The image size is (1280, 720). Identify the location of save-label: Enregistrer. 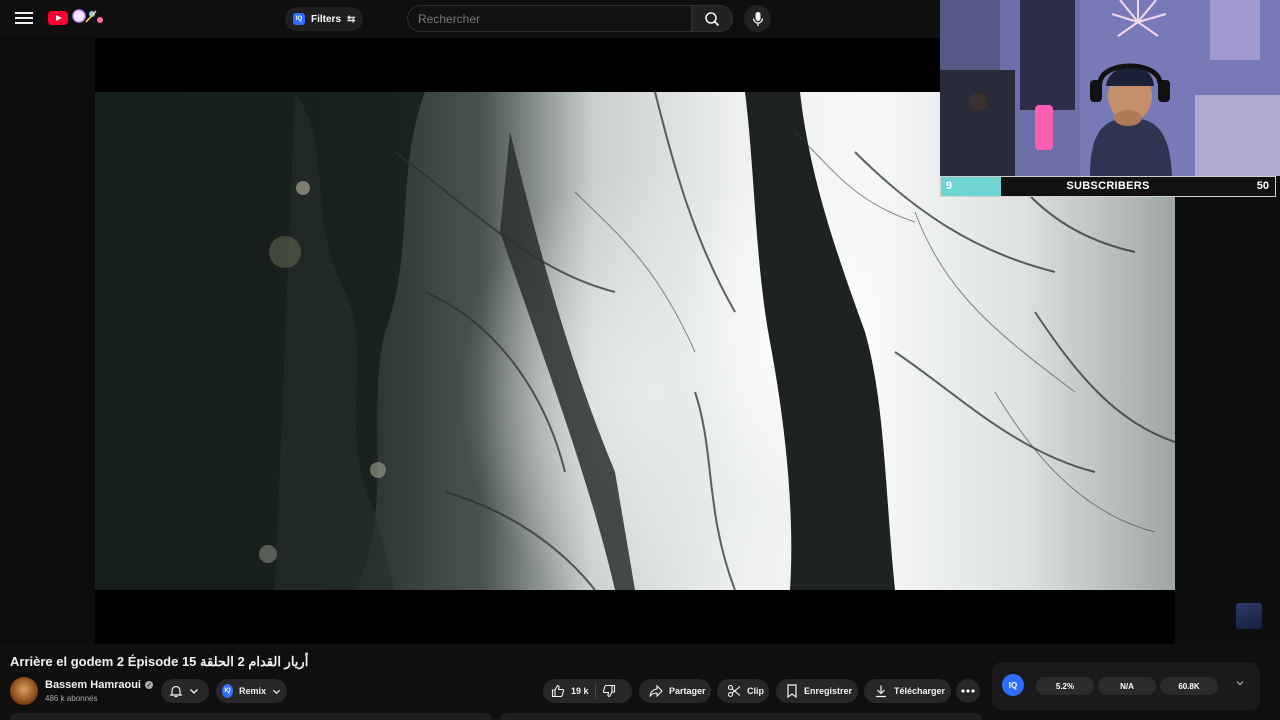
(828, 691).